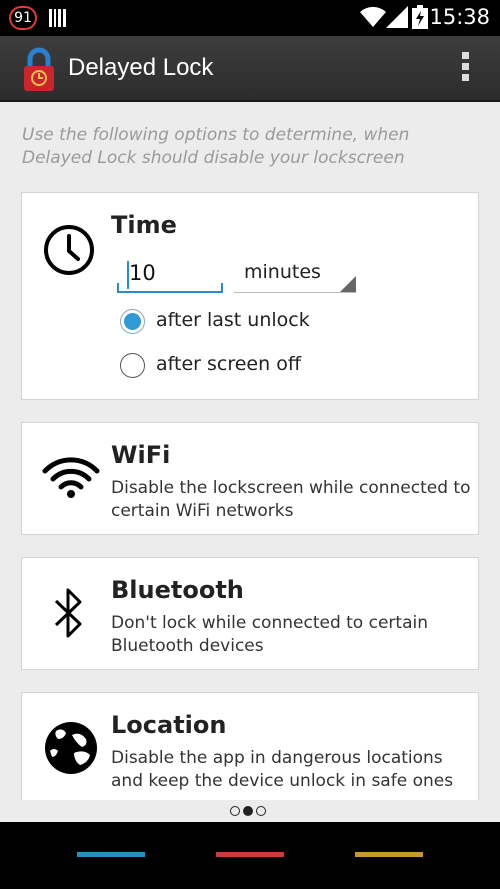 The height and width of the screenshot is (889, 500). I want to click on time-value-input, so click(174, 273).